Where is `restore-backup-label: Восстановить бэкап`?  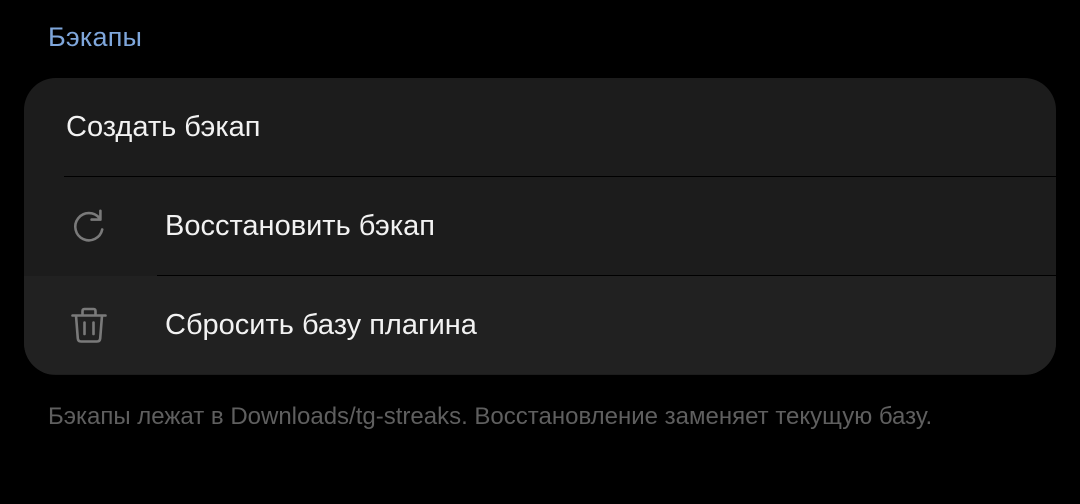 restore-backup-label: Восстановить бэкап is located at coordinates (300, 225).